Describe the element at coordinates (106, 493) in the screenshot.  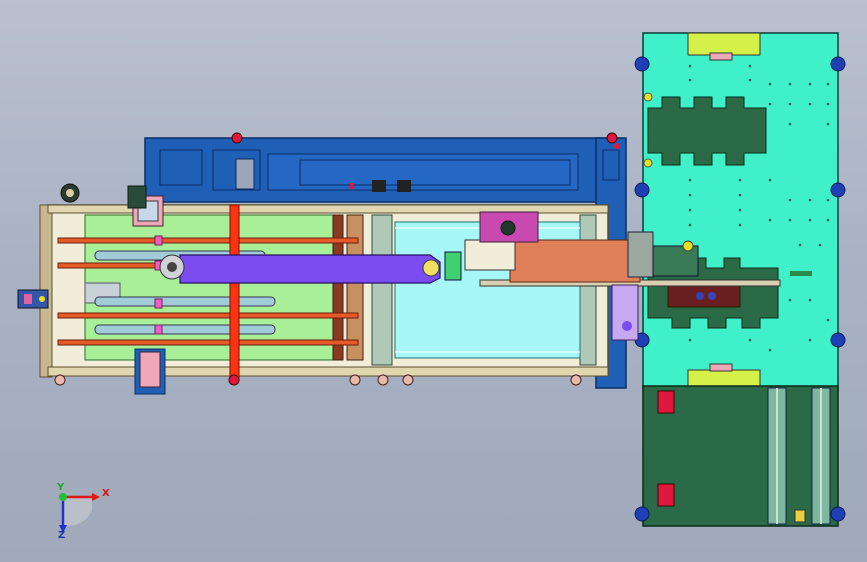
I see `x-axis-label: X` at that location.